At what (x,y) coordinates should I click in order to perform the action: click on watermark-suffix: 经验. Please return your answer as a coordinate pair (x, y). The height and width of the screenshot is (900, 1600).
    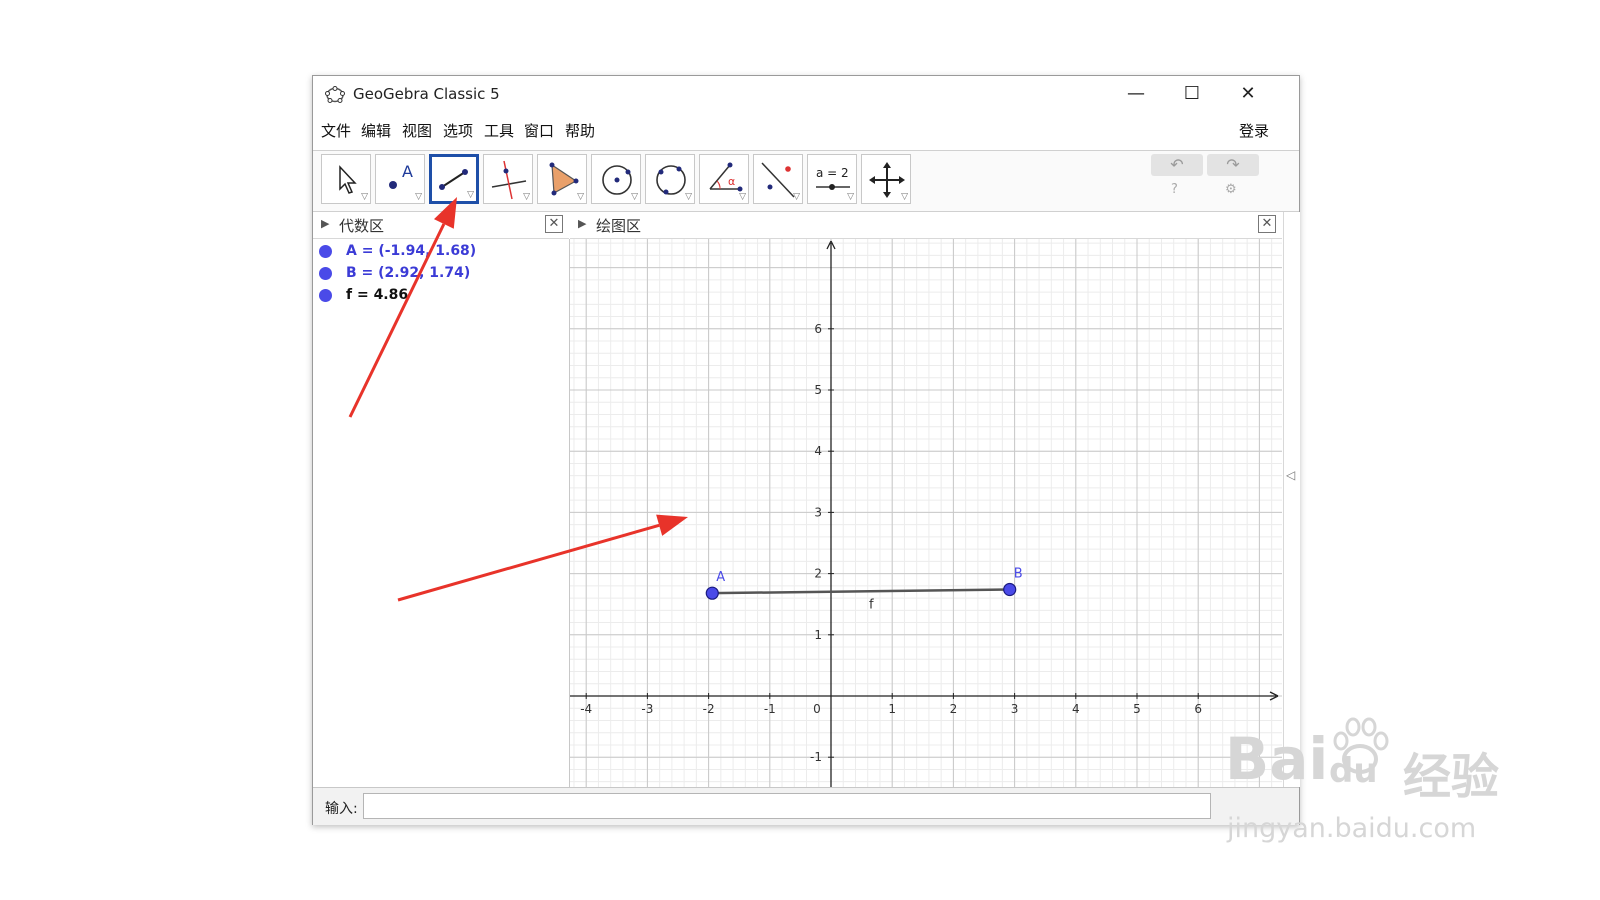
    Looking at the image, I should click on (1451, 777).